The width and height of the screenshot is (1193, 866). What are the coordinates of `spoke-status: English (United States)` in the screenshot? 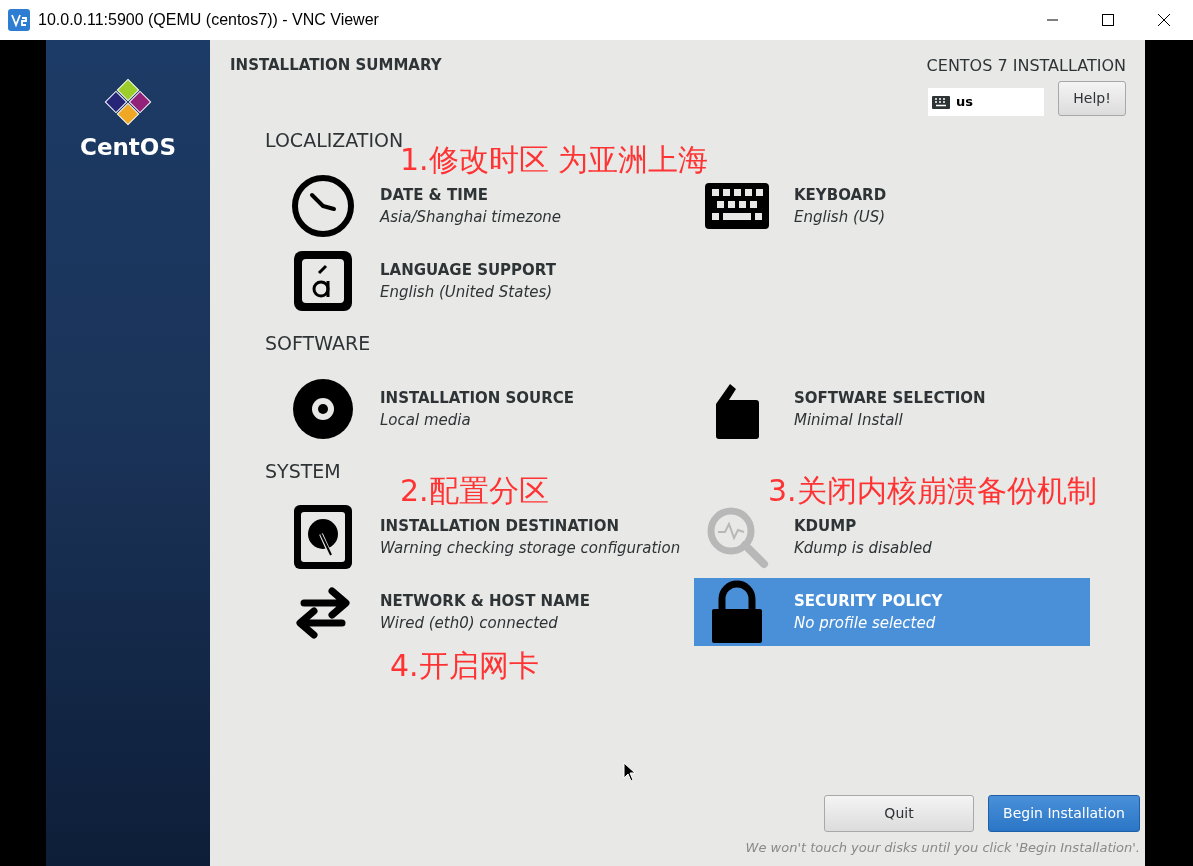 It's located at (467, 292).